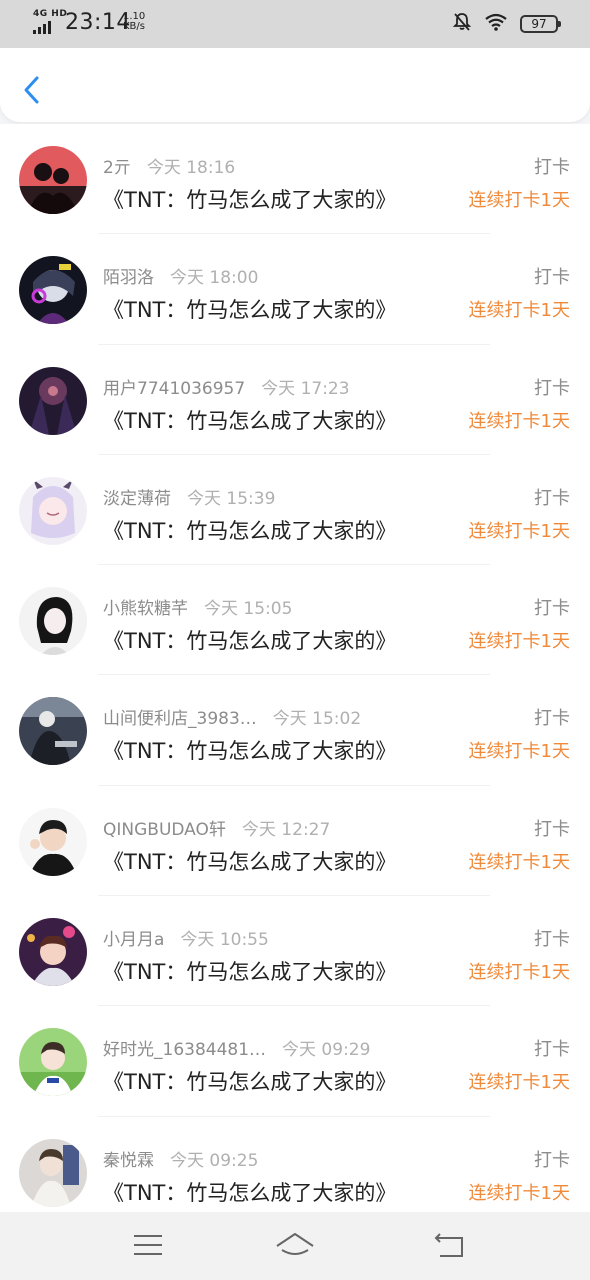 Image resolution: width=590 pixels, height=1280 pixels. What do you see at coordinates (128, 1161) in the screenshot?
I see `username: 秦悦霖` at bounding box center [128, 1161].